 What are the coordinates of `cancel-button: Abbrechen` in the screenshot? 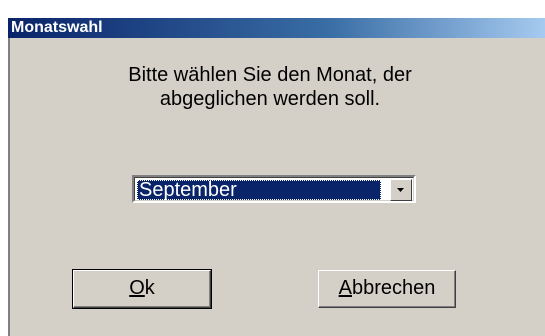 It's located at (387, 289).